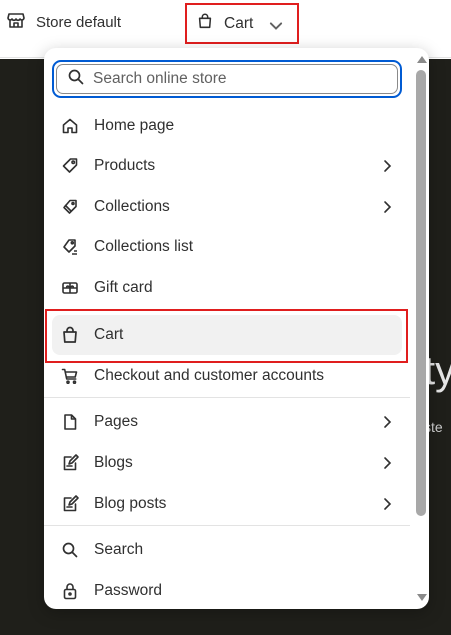  Describe the element at coordinates (209, 375) in the screenshot. I see `menu-item-label: Checkout and customer accounts` at that location.